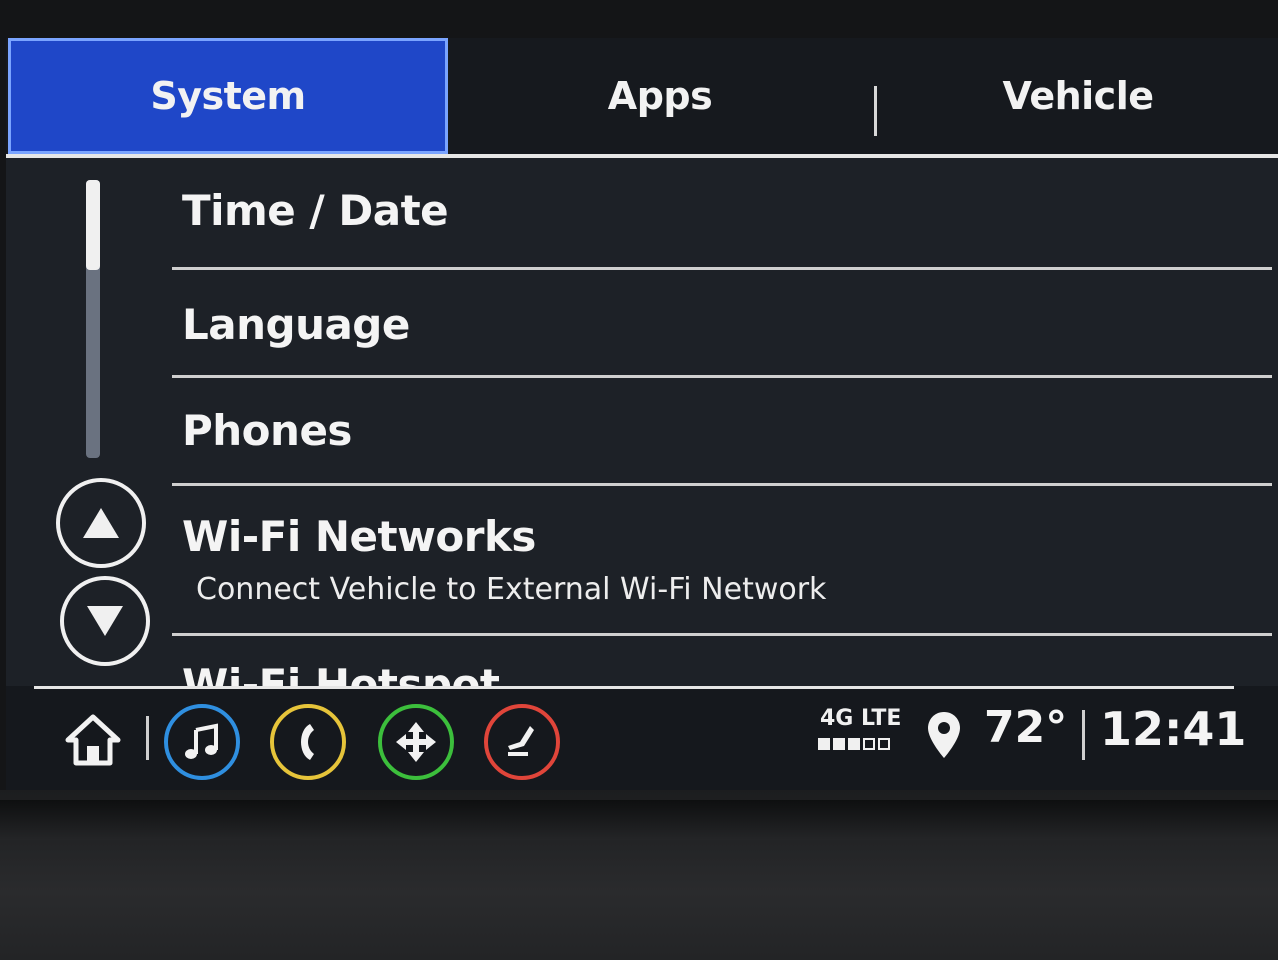 Image resolution: width=1278 pixels, height=960 pixels. I want to click on tab-separator, so click(875, 111).